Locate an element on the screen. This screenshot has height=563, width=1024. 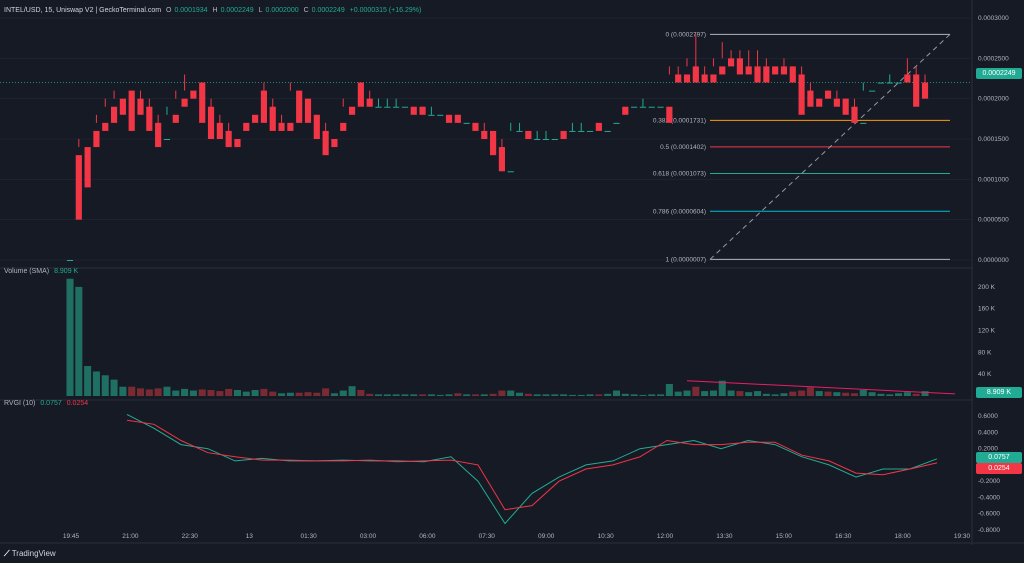
fib-label-0.618: 0.618 (0.0001073) is located at coordinates (679, 173).